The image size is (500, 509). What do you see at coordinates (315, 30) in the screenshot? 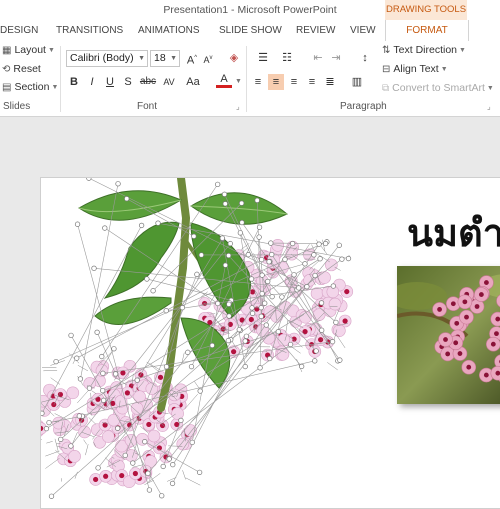
I see `tab-review: REVIEW` at bounding box center [315, 30].